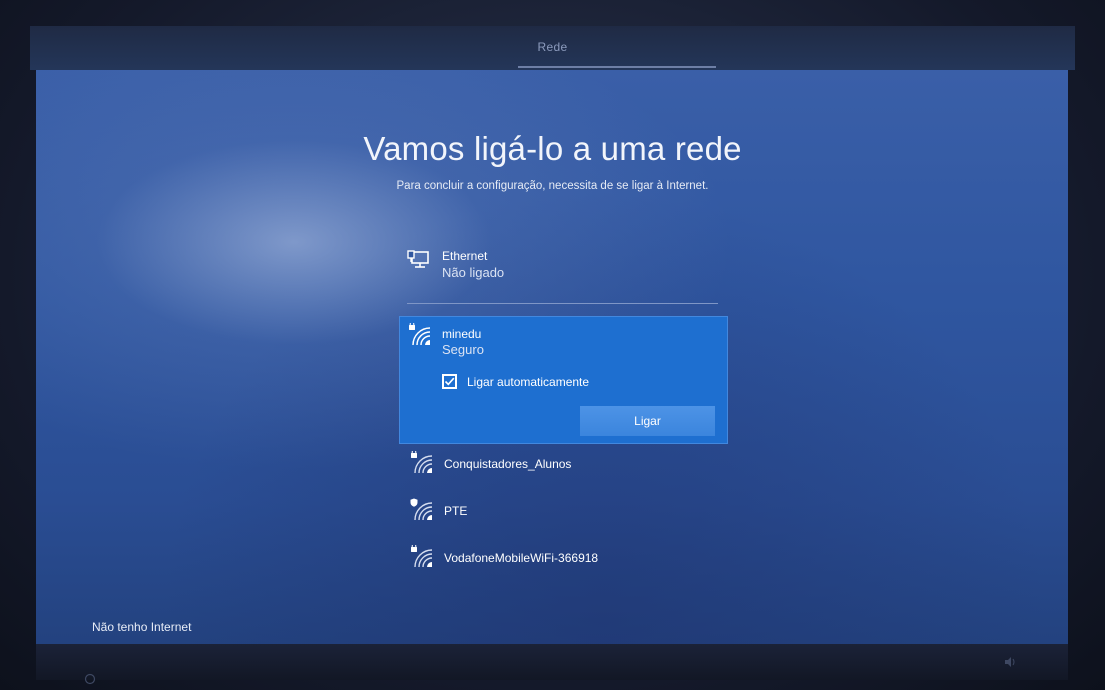 The height and width of the screenshot is (690, 1105). I want to click on ethernet-icon, so click(419, 261).